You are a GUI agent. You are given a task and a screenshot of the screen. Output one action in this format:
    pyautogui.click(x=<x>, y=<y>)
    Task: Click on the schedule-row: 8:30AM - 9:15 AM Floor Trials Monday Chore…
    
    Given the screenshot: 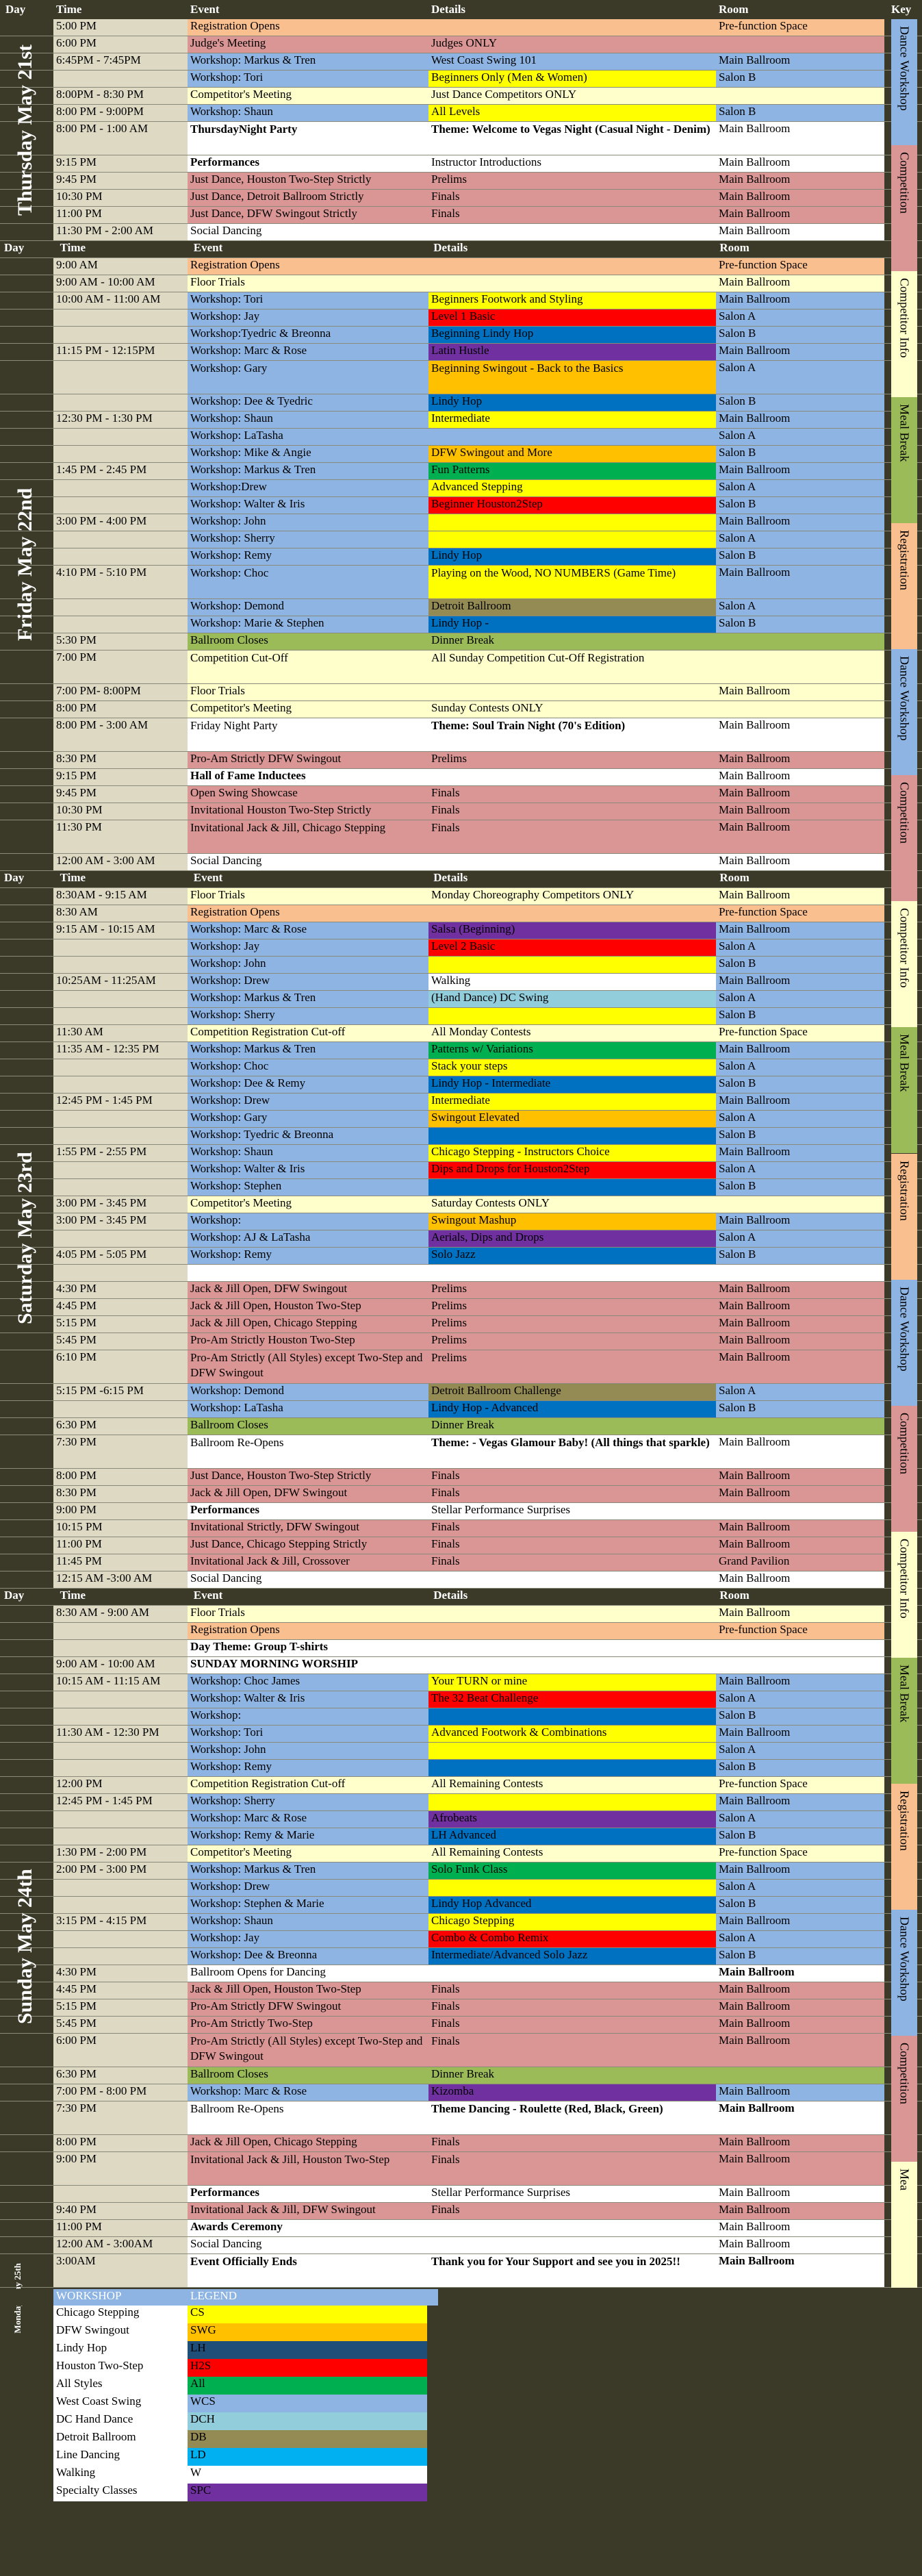 What is the action you would take?
    pyautogui.click(x=461, y=896)
    